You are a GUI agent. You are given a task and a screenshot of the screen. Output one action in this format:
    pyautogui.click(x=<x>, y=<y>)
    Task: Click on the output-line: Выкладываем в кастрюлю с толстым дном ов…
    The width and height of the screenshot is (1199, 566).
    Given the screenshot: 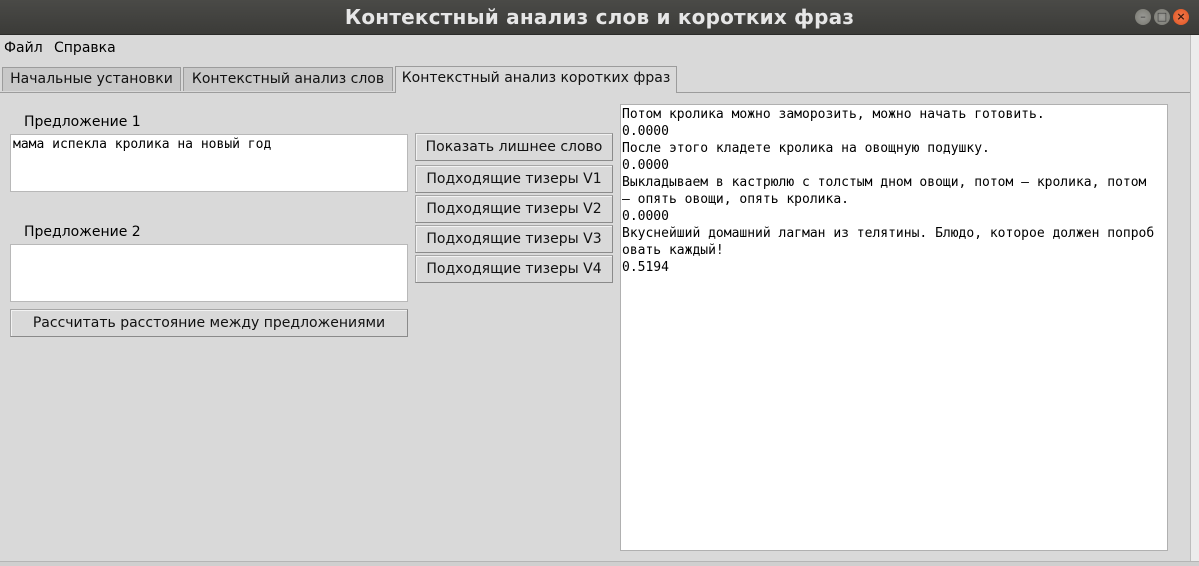 What is the action you would take?
    pyautogui.click(x=884, y=182)
    